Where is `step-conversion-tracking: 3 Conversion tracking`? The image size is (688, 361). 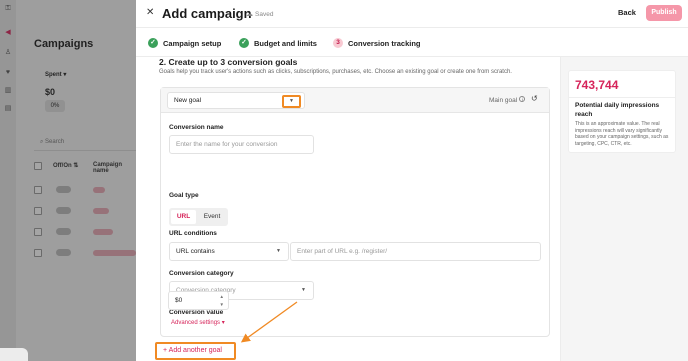 step-conversion-tracking: 3 Conversion tracking is located at coordinates (377, 44).